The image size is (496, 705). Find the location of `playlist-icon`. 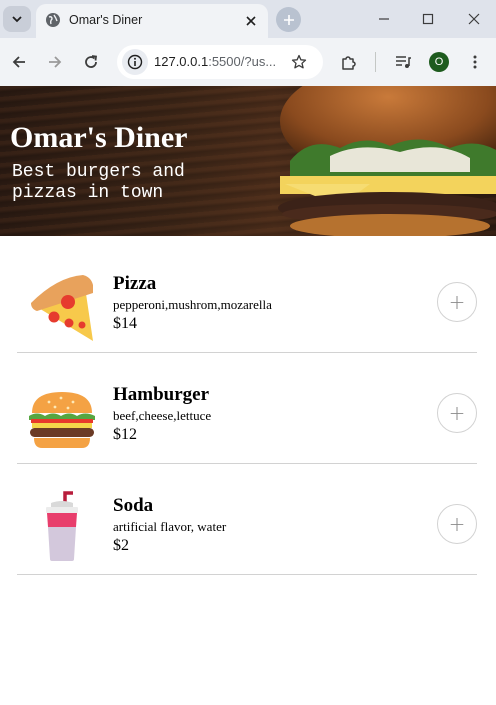

playlist-icon is located at coordinates (403, 62).